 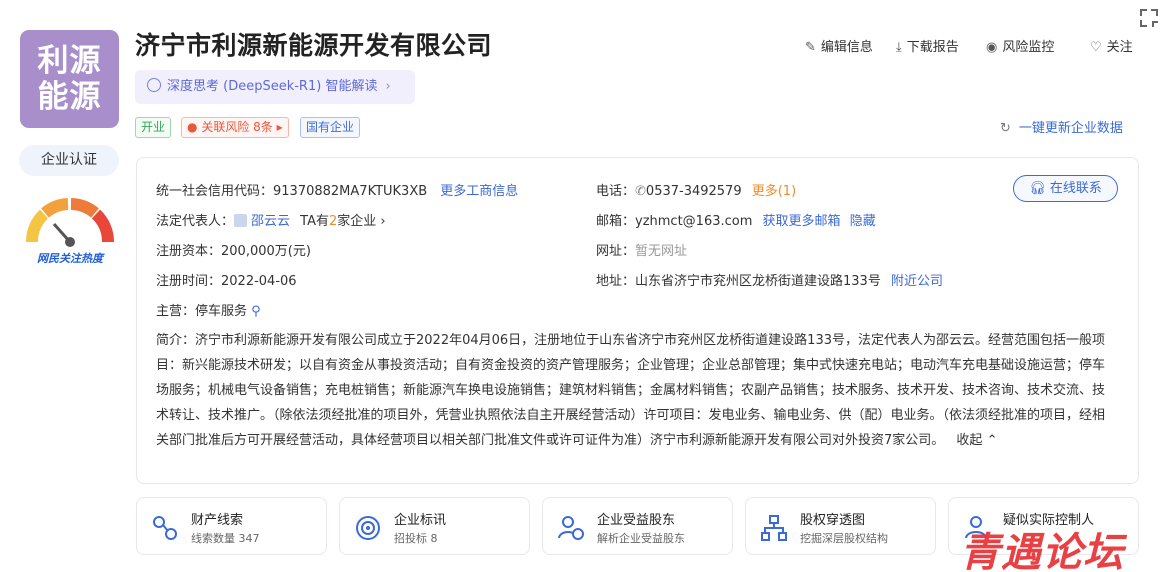 I want to click on legal-rep-row: 法定代表人： 邵云云 TA有2家企业 ›, so click(x=271, y=219).